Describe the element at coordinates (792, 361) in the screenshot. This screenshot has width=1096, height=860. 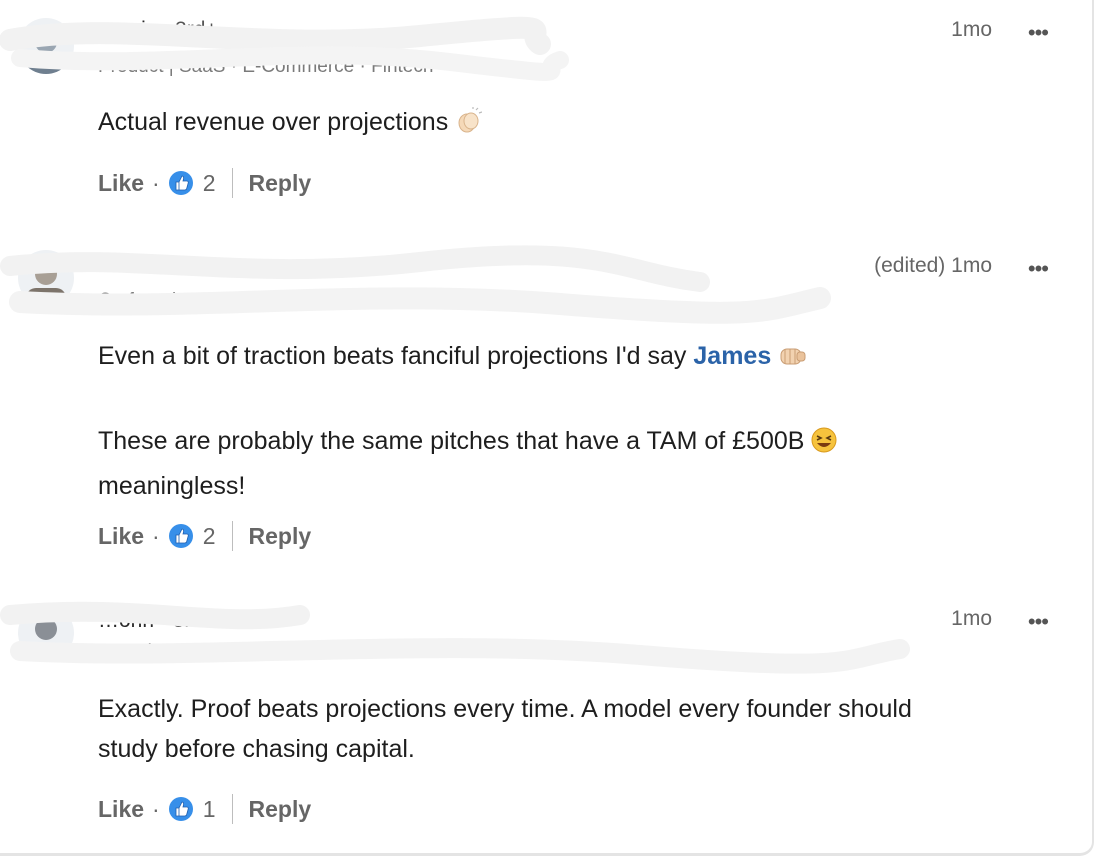
I see `fist-bump-emoji` at that location.